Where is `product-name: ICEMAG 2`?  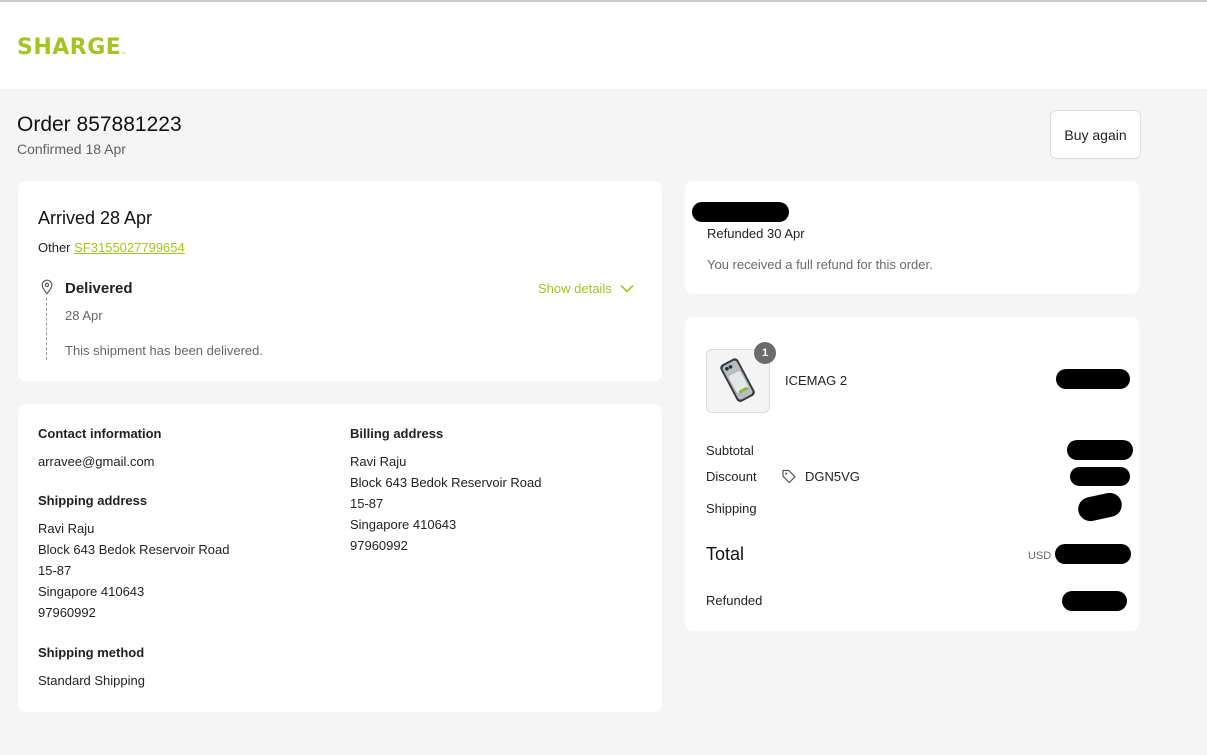 product-name: ICEMAG 2 is located at coordinates (816, 380).